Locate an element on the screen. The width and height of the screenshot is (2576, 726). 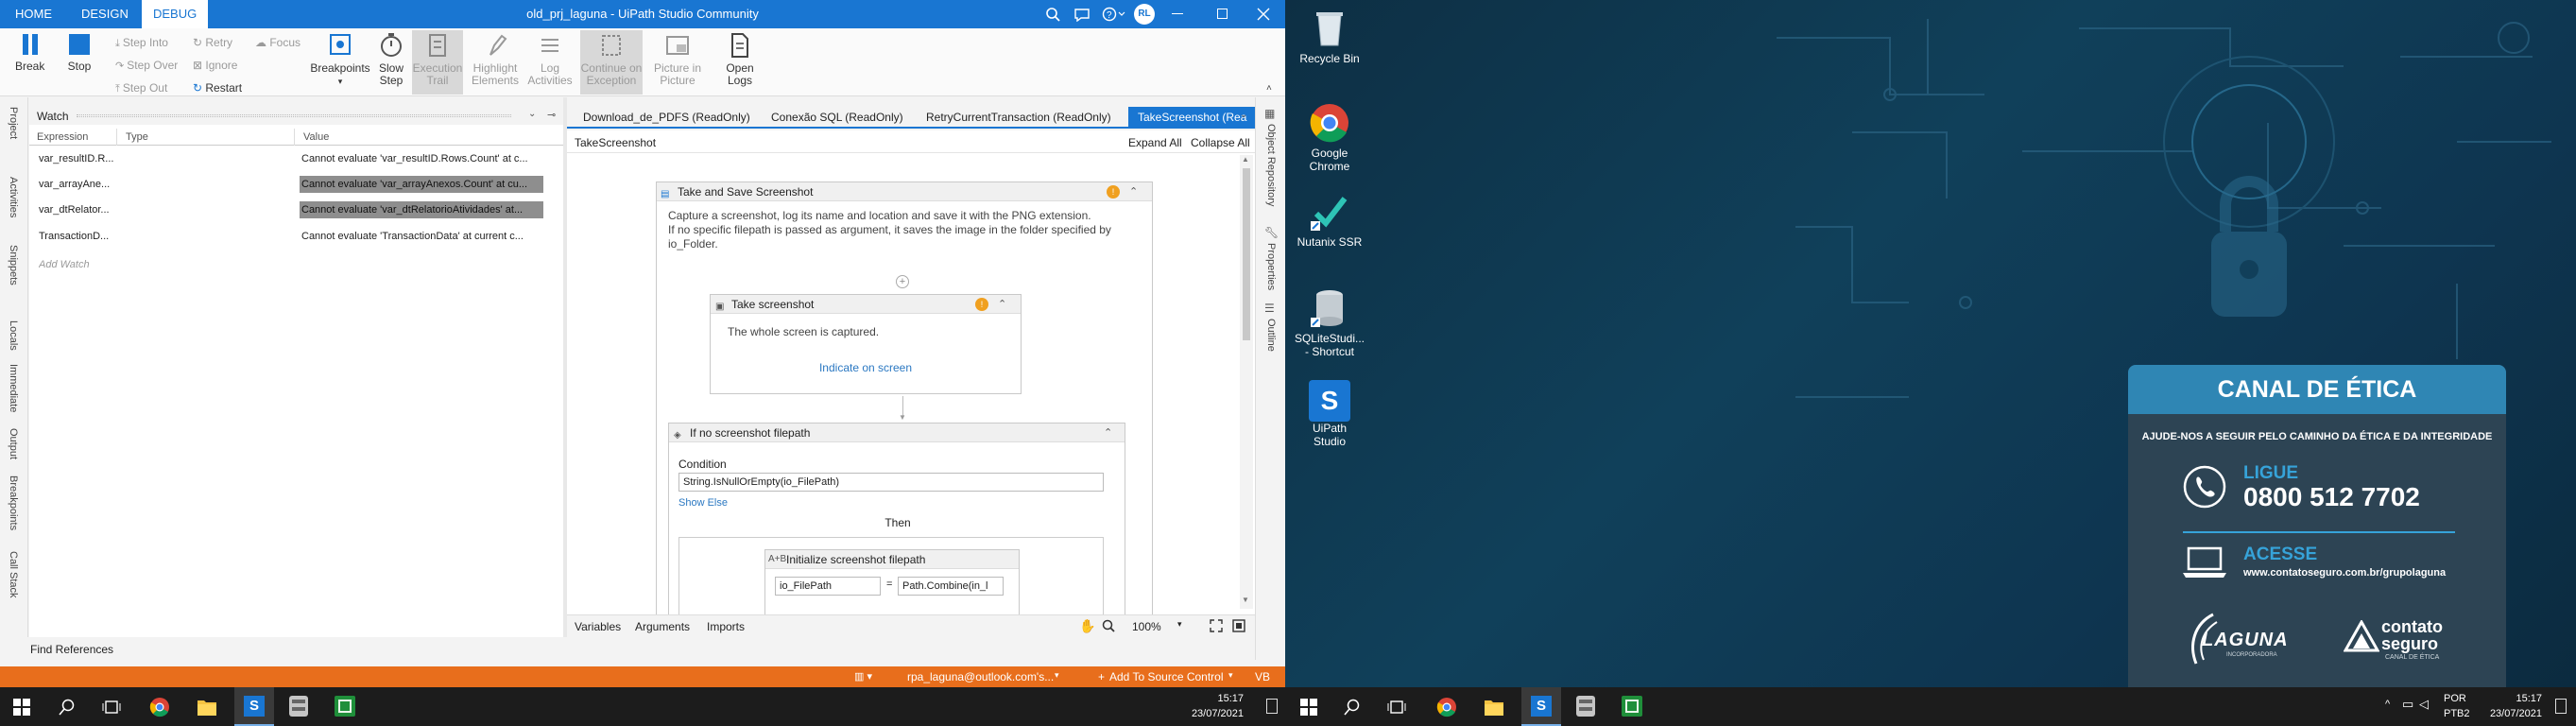
minimize-icon is located at coordinates (1177, 13).